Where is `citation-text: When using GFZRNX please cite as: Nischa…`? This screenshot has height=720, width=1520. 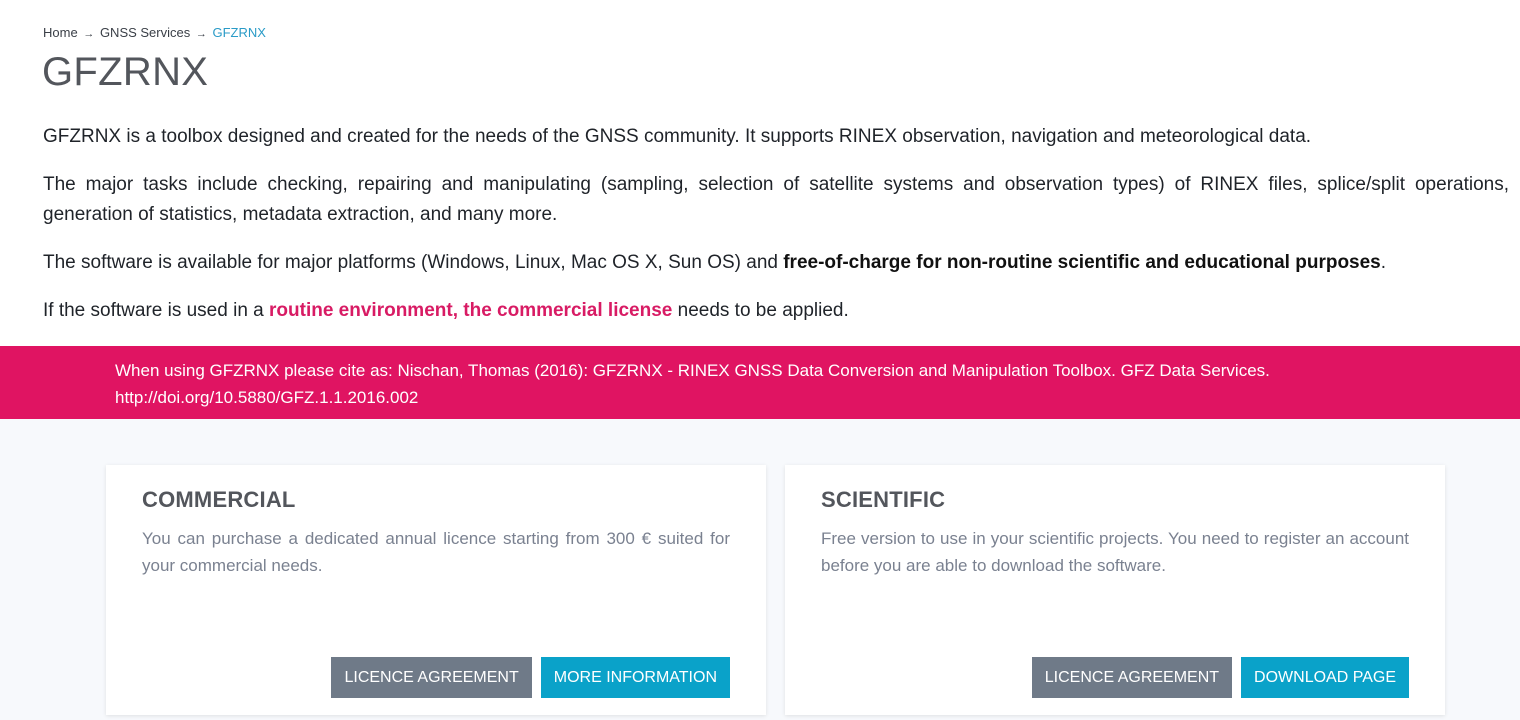 citation-text: When using GFZRNX please cite as: Nischa… is located at coordinates (692, 370).